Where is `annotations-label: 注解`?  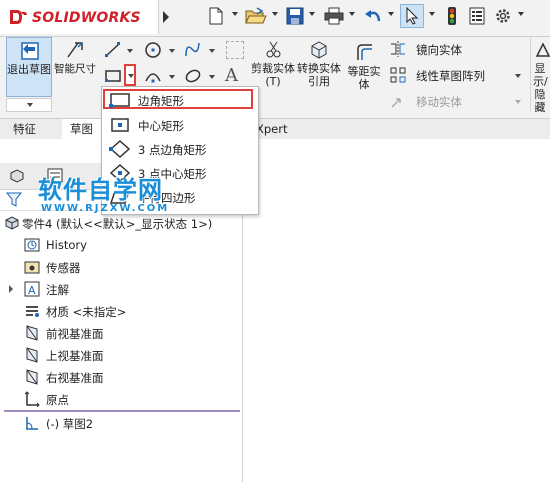 annotations-label: 注解 is located at coordinates (57, 290).